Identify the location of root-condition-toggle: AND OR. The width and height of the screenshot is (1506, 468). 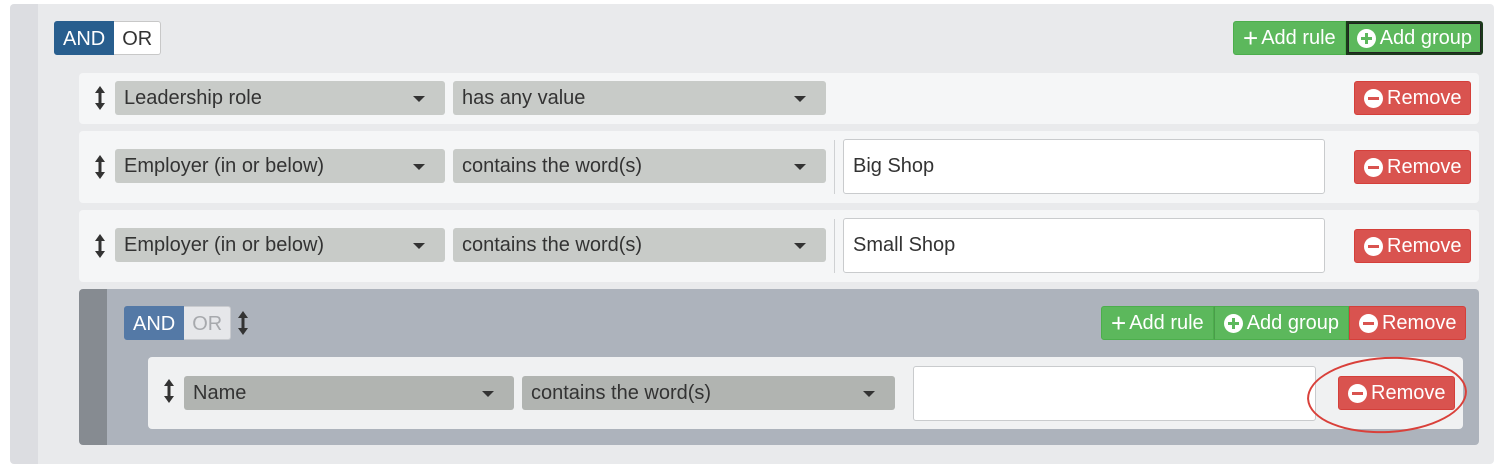
(108, 38).